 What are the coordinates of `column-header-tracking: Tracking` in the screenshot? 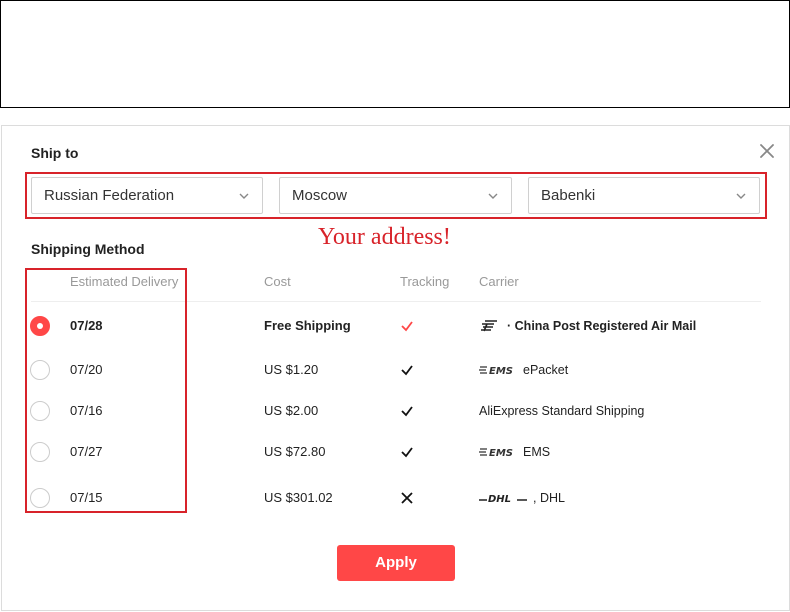 It's located at (425, 281).